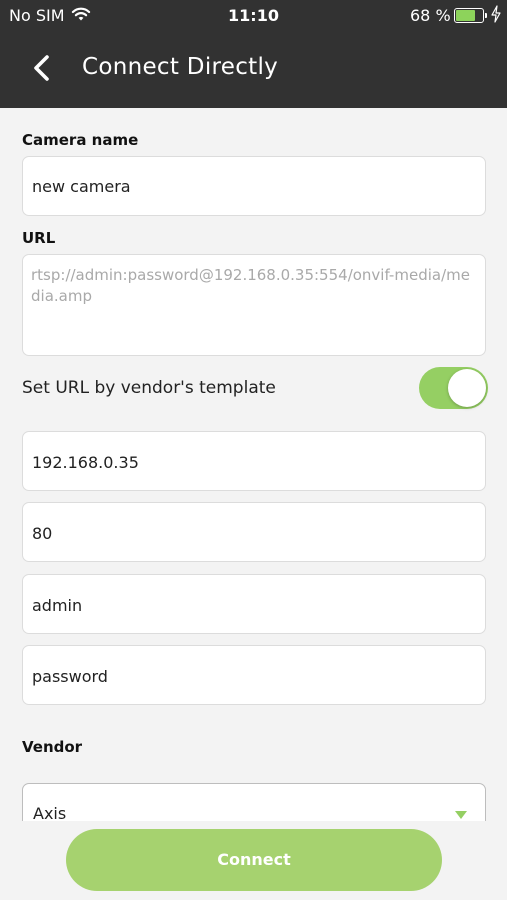 The image size is (507, 900). Describe the element at coordinates (254, 675) in the screenshot. I see `password-input: password` at that location.